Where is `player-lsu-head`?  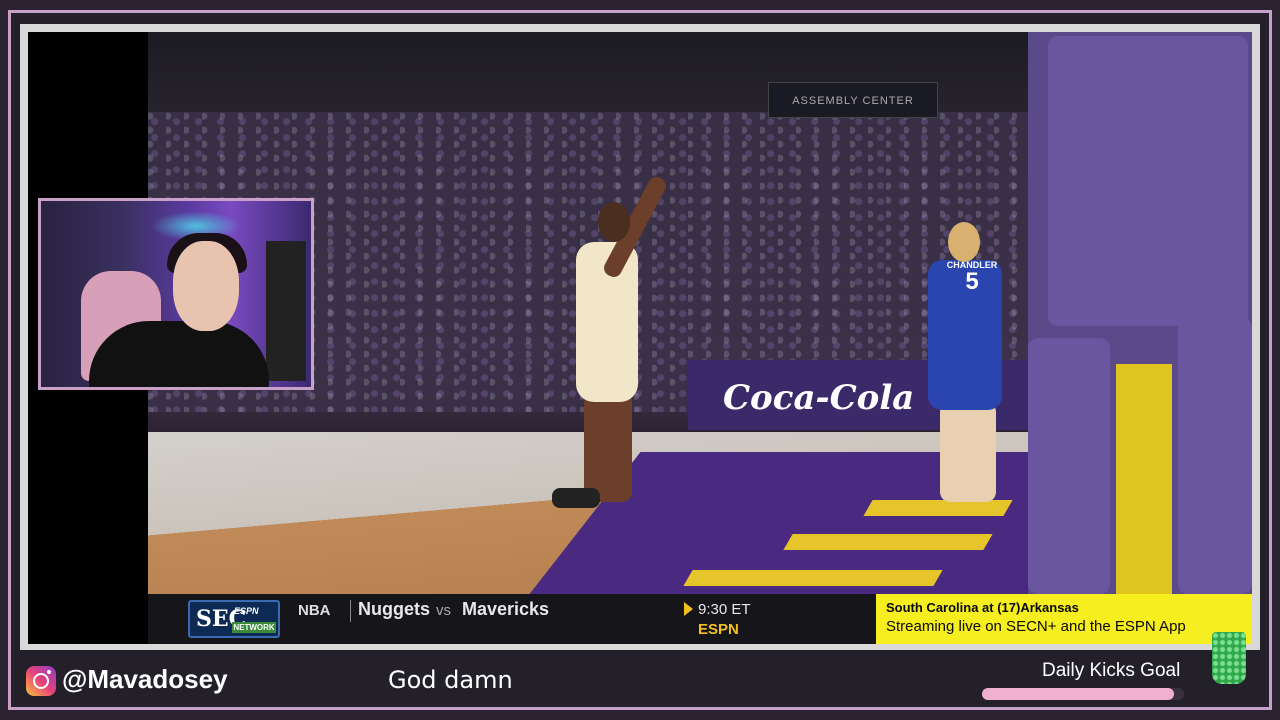
player-lsu-head is located at coordinates (614, 222).